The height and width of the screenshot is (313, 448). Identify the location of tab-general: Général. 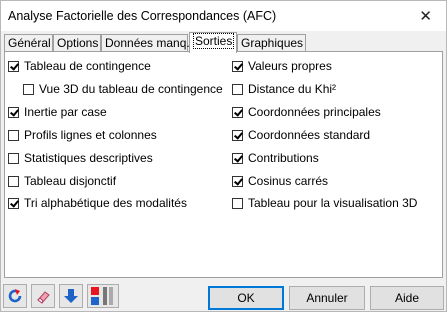
(28, 42).